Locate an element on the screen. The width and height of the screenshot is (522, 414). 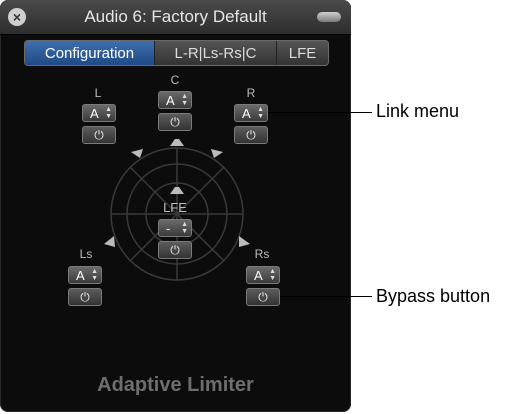
link-menu-r: A ▲ ▼ is located at coordinates (251, 113).